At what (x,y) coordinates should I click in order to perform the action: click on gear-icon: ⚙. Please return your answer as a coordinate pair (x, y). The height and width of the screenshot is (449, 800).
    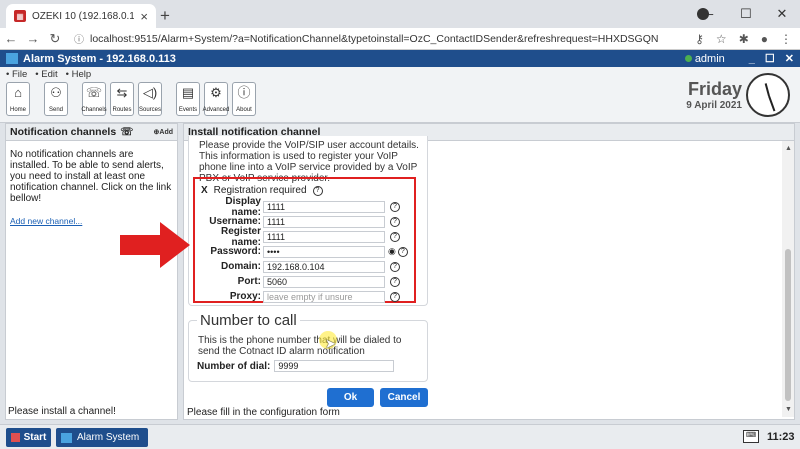
    Looking at the image, I should click on (216, 92).